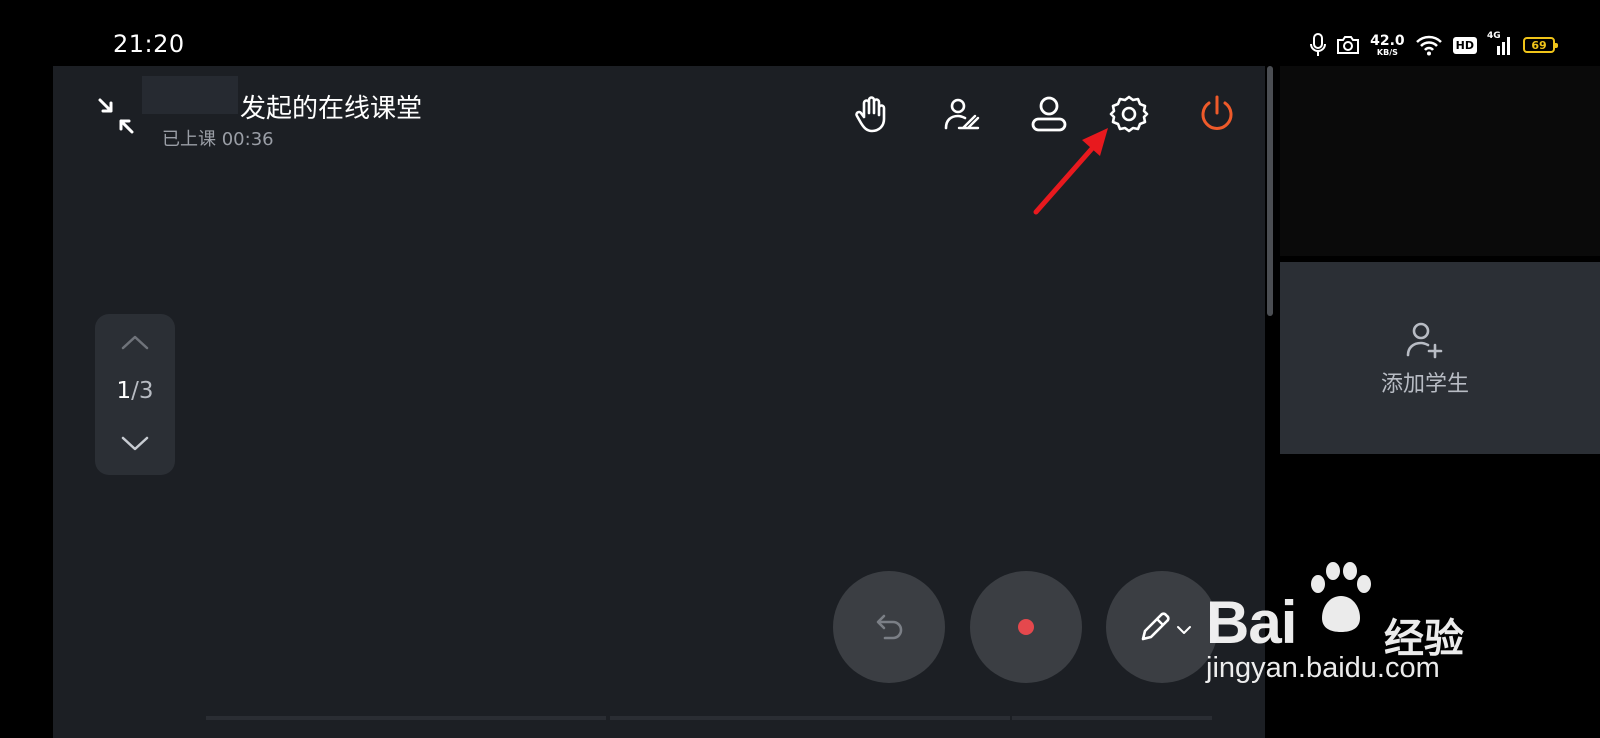 This screenshot has width=1600, height=738. I want to click on page-indicator: 1/3, so click(135, 391).